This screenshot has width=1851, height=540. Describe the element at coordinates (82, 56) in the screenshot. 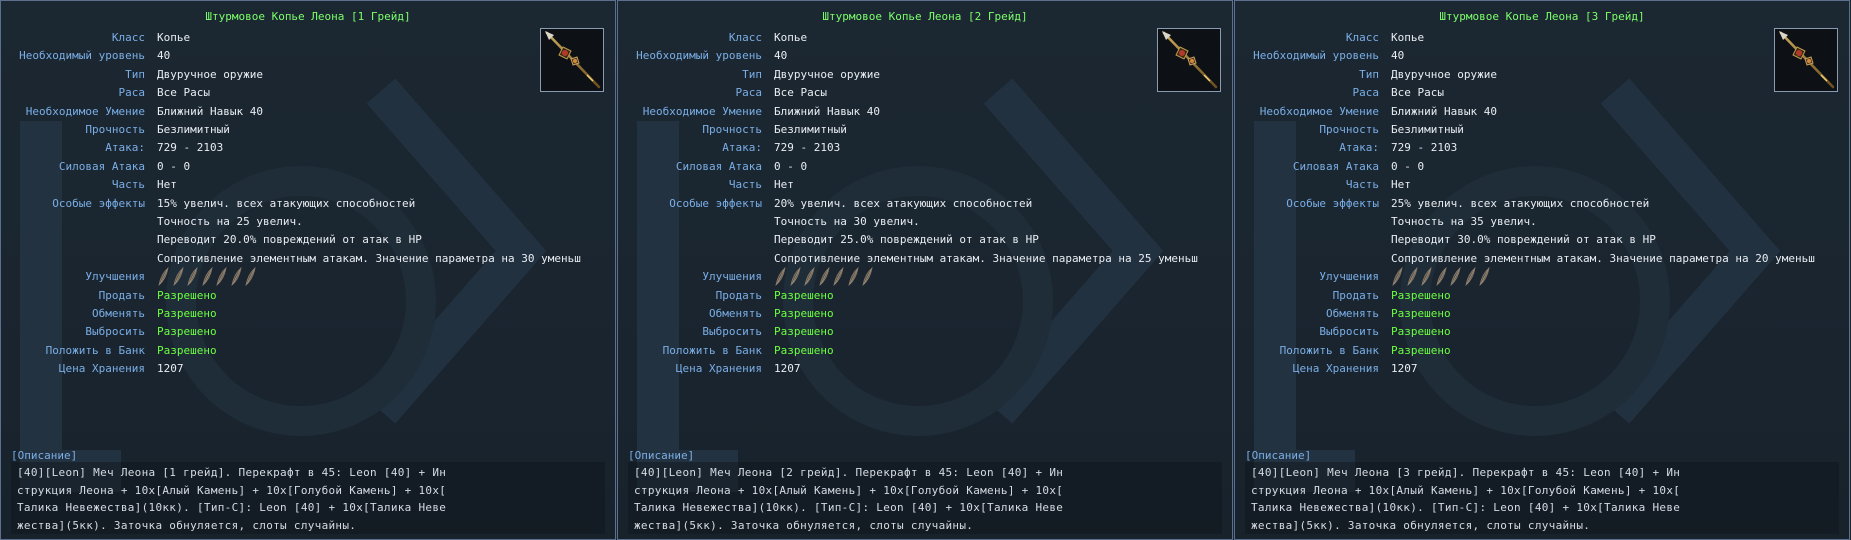

I see `required-level-label: Необходимый уровень` at that location.